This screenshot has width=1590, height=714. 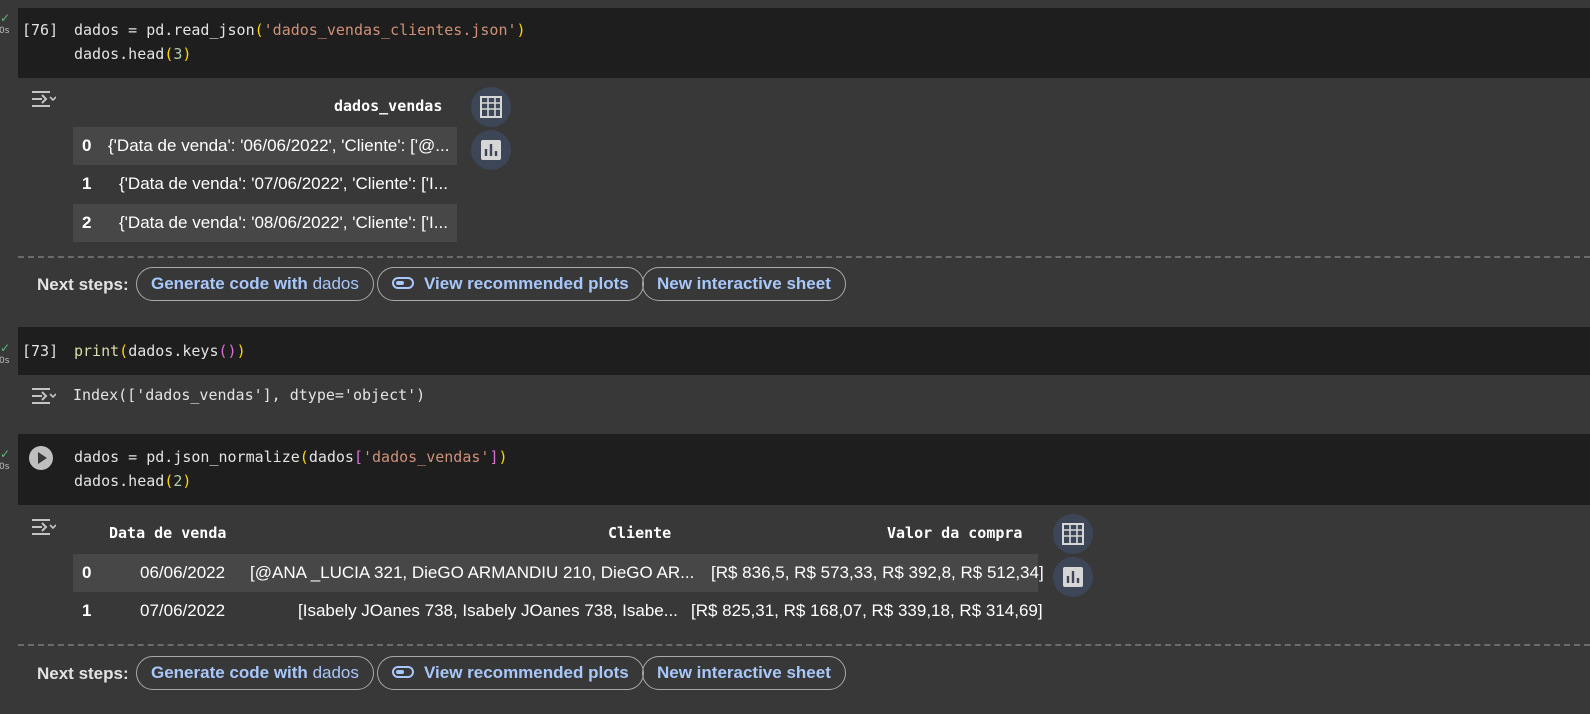 I want to click on execution-count: [73], so click(x=40, y=351).